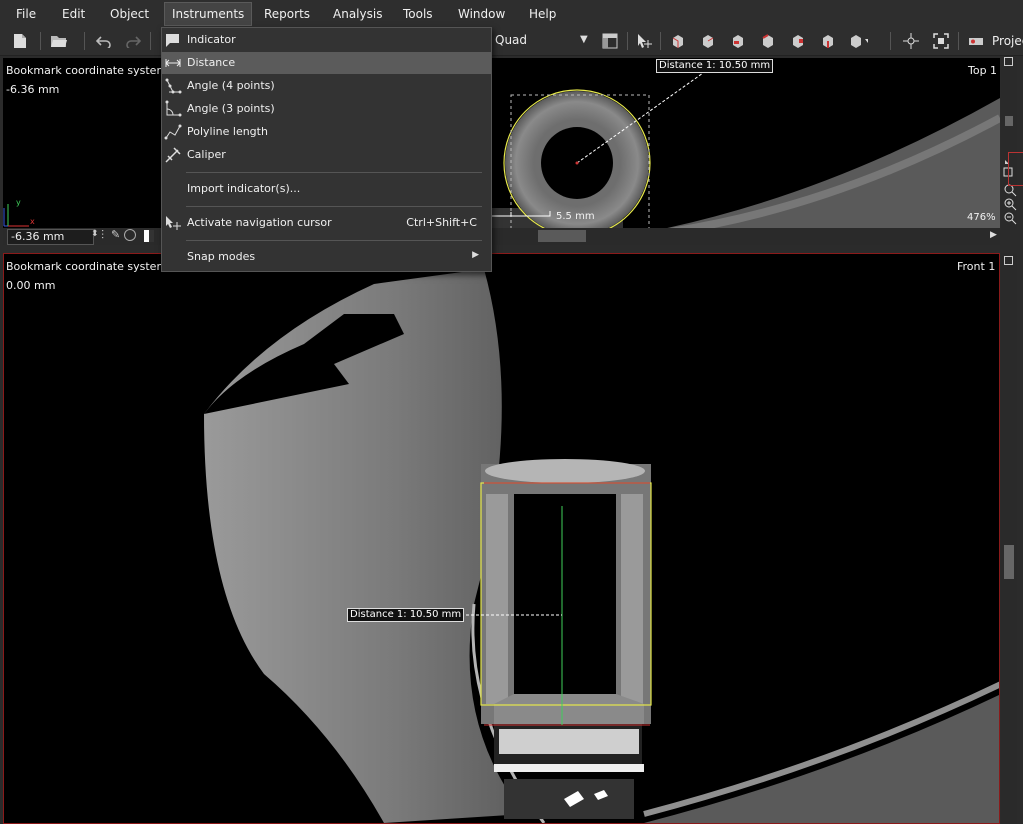  I want to click on indicator-icon, so click(173, 40).